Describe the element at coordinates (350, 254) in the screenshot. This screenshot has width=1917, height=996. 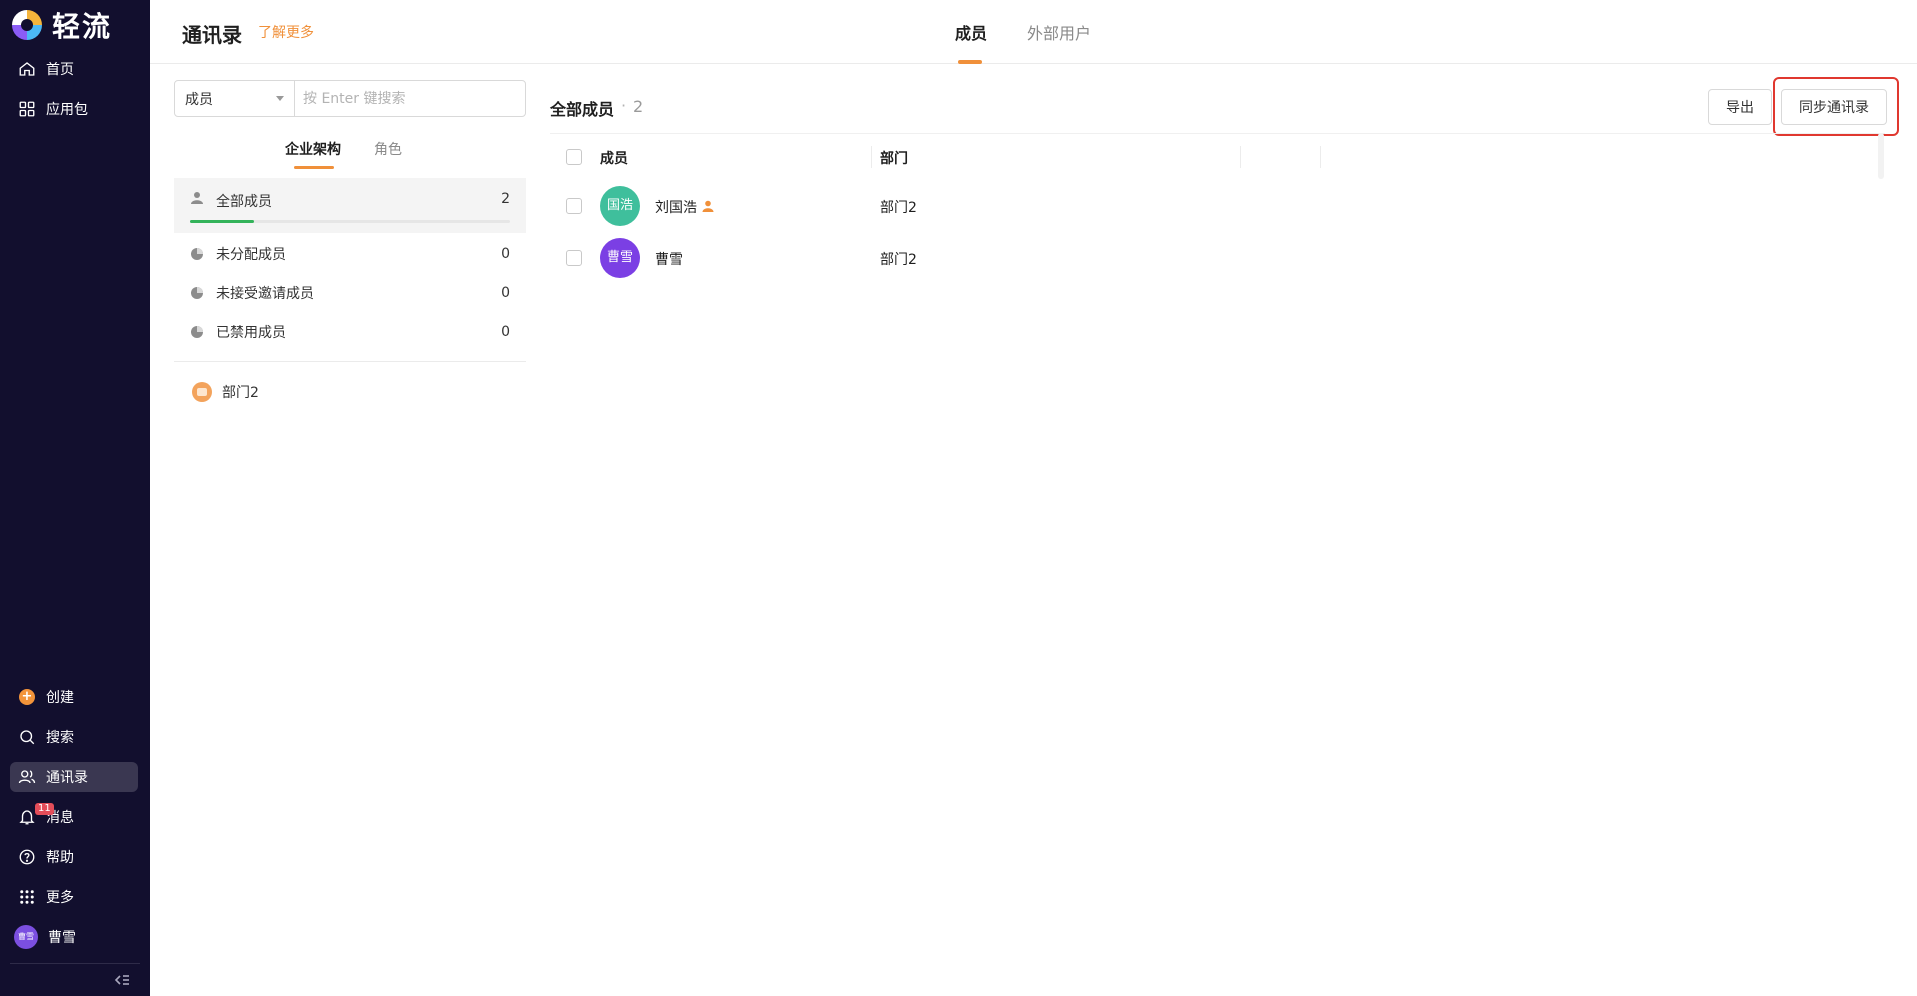
I see `group-unassigned-members: 未分配成员 0` at that location.